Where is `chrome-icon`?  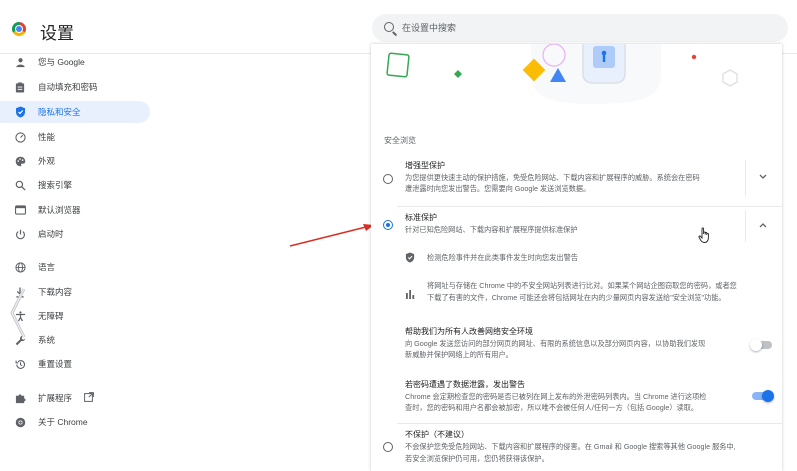 chrome-icon is located at coordinates (20, 422).